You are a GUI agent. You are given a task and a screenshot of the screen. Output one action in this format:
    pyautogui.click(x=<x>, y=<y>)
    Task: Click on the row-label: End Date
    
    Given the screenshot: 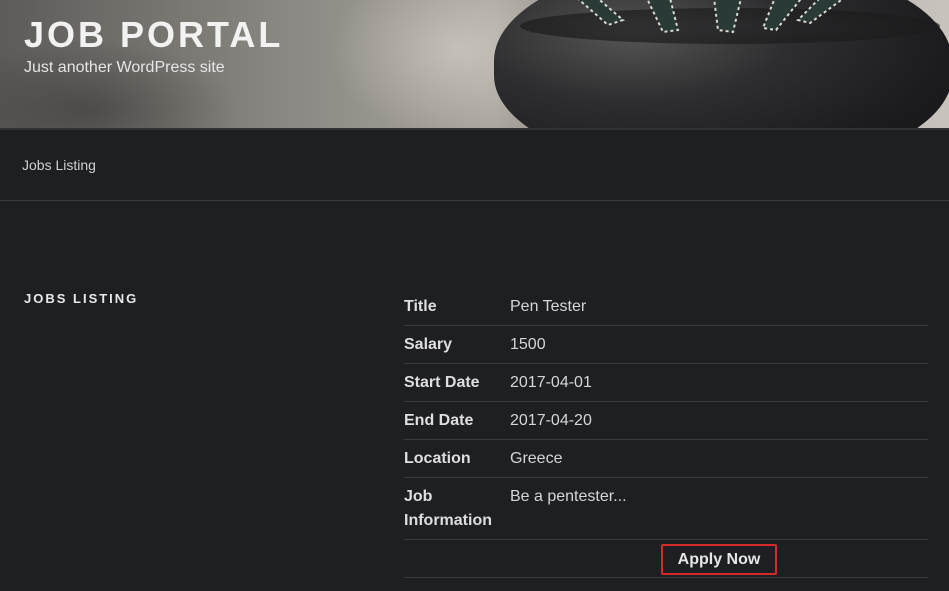 What is the action you would take?
    pyautogui.click(x=439, y=420)
    